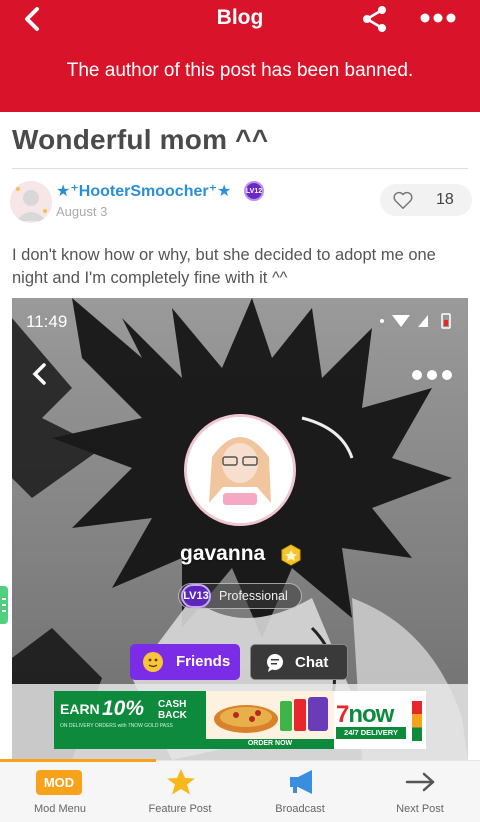 The image size is (480, 822). What do you see at coordinates (181, 782) in the screenshot?
I see `star-icon` at bounding box center [181, 782].